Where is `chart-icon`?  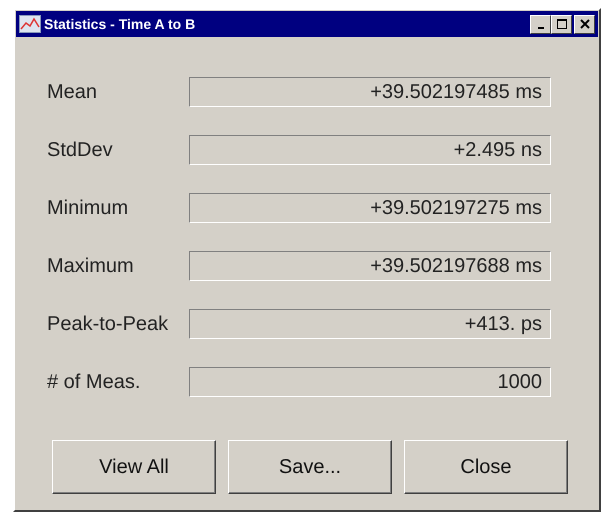
chart-icon is located at coordinates (30, 24).